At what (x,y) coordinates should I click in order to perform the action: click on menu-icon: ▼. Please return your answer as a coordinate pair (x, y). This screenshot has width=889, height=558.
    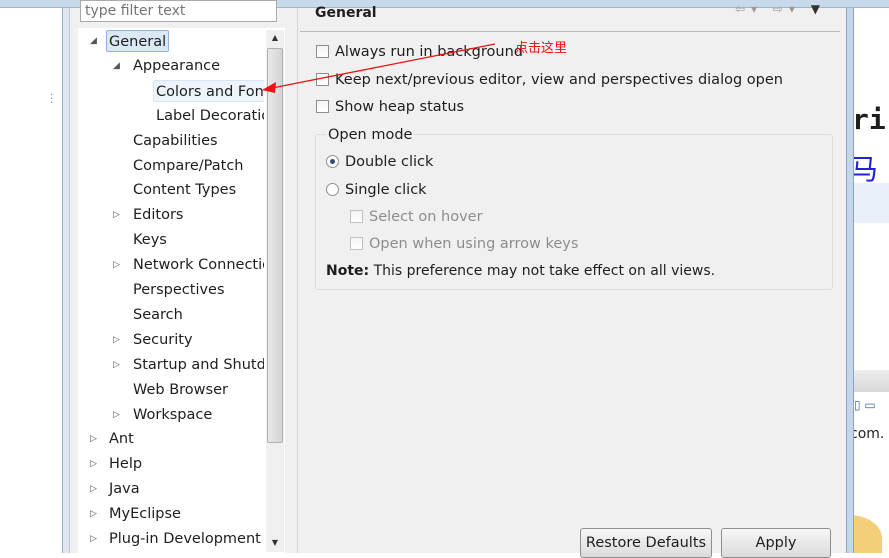
    Looking at the image, I should click on (818, 9).